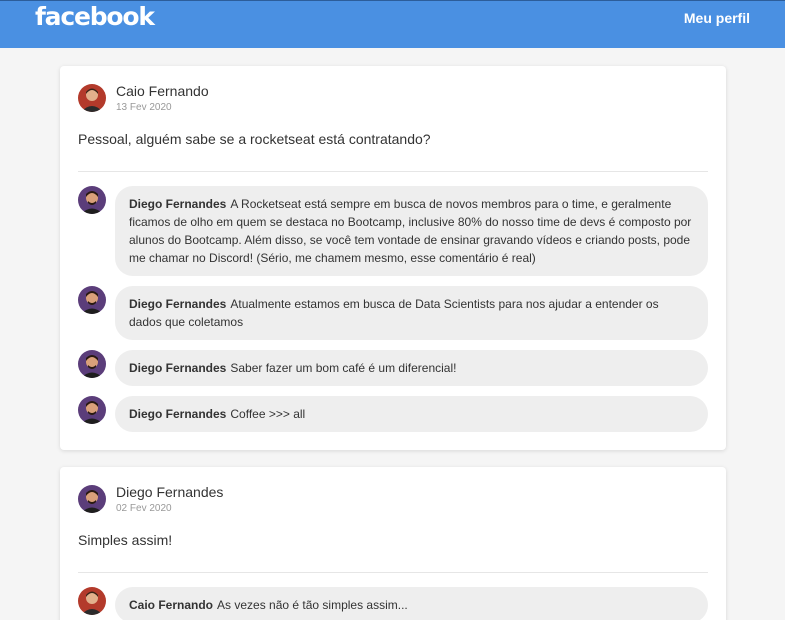 The image size is (785, 620). I want to click on top-bar: facebook Meu perfil, so click(392, 24).